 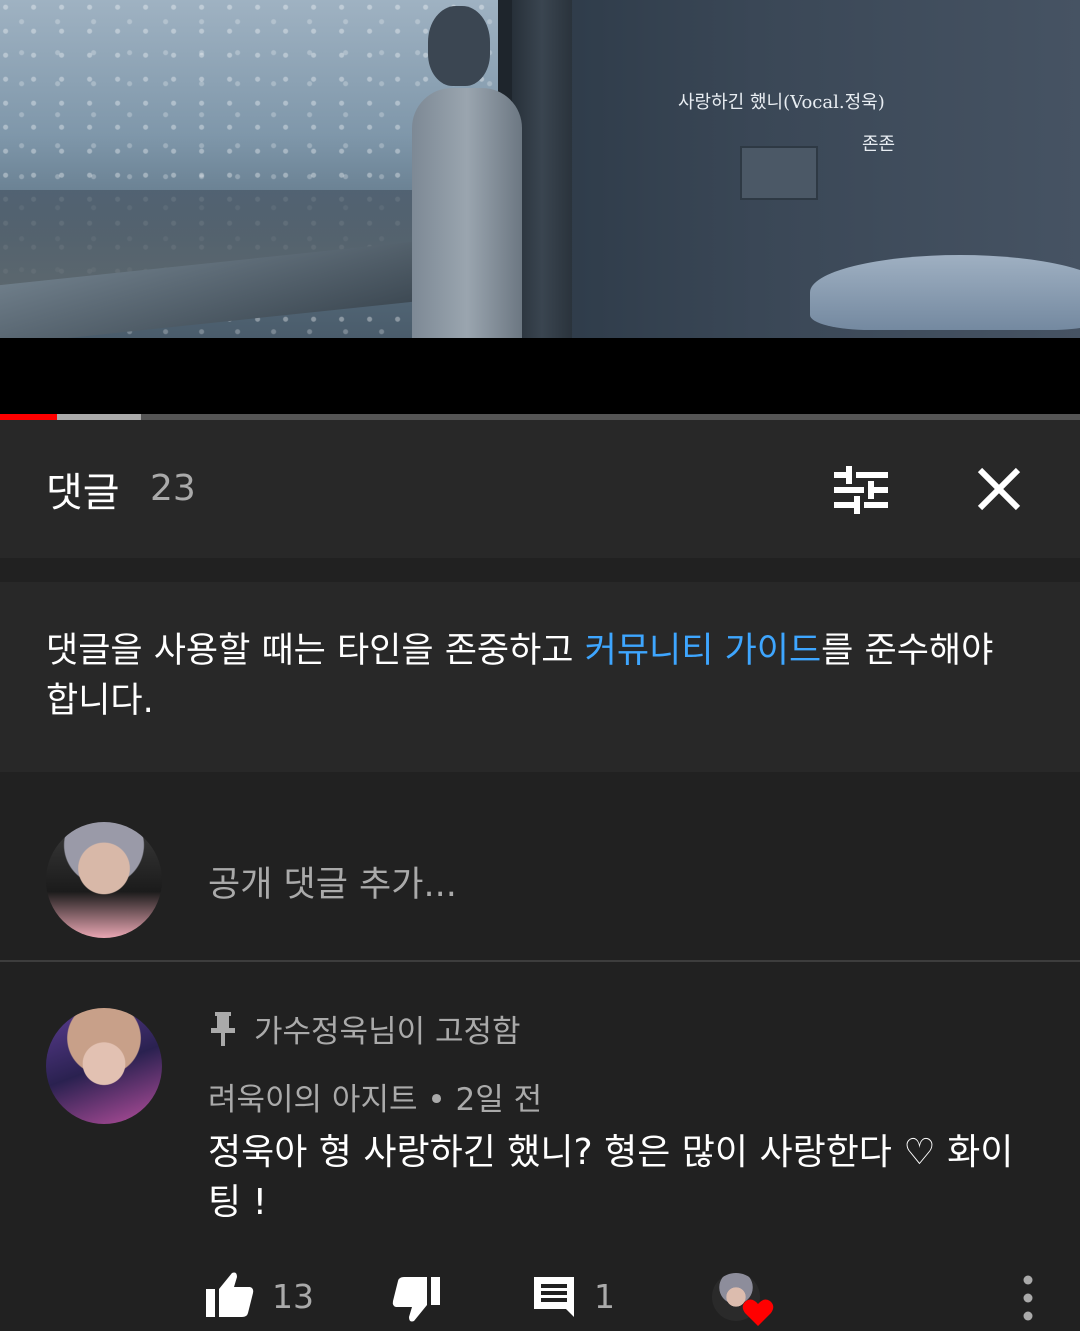 What do you see at coordinates (1028, 1298) in the screenshot?
I see `more-icon` at bounding box center [1028, 1298].